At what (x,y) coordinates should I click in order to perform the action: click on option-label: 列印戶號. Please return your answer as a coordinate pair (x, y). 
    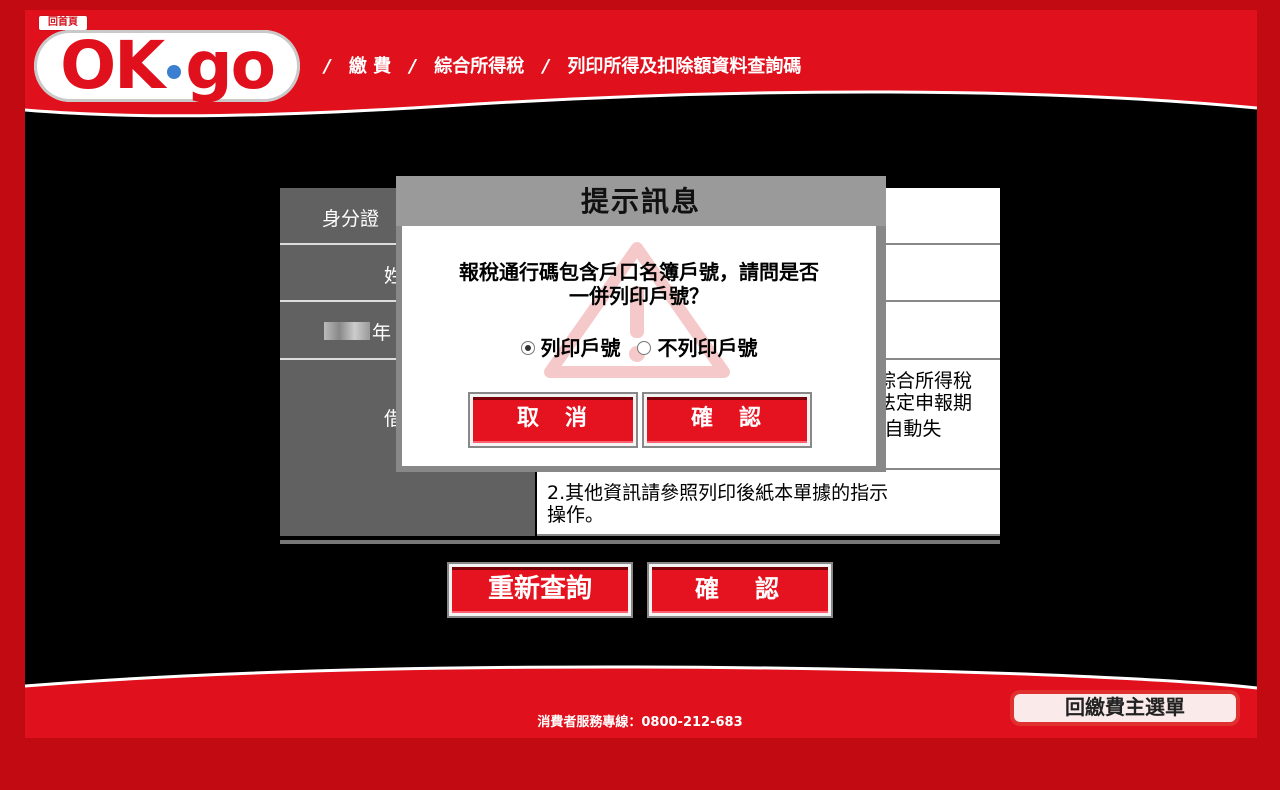
    Looking at the image, I should click on (580, 348).